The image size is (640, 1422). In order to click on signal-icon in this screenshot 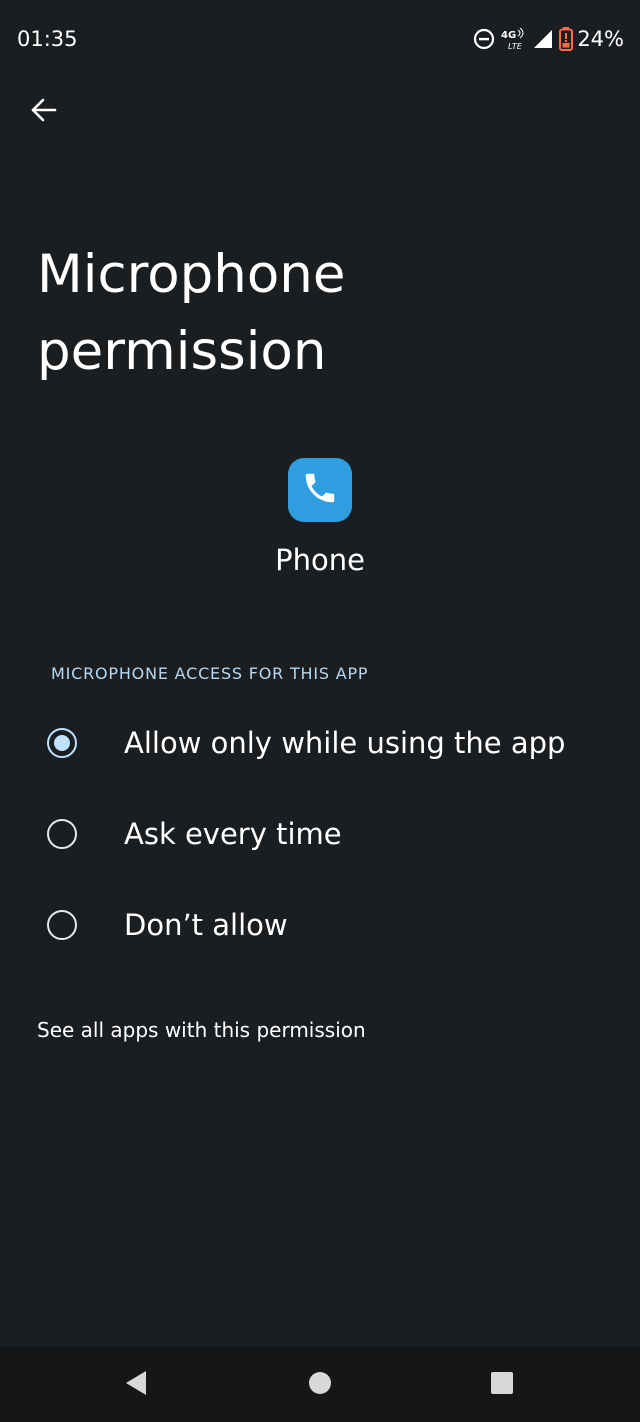, I will do `click(543, 39)`.